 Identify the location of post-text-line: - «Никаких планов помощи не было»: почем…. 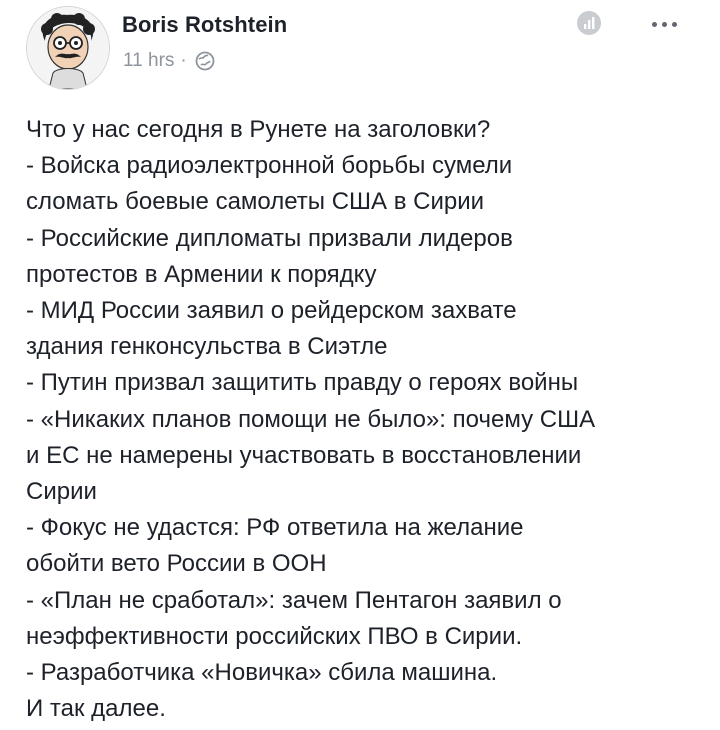
(311, 419).